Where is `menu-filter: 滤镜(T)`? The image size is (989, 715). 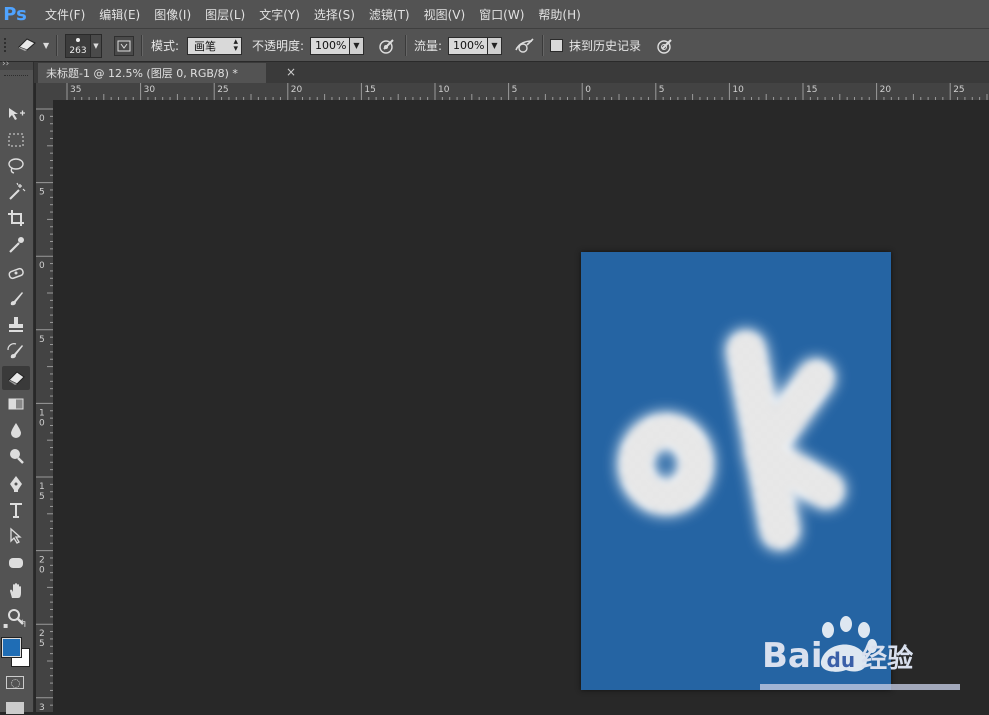
menu-filter: 滤镜(T) is located at coordinates (389, 14).